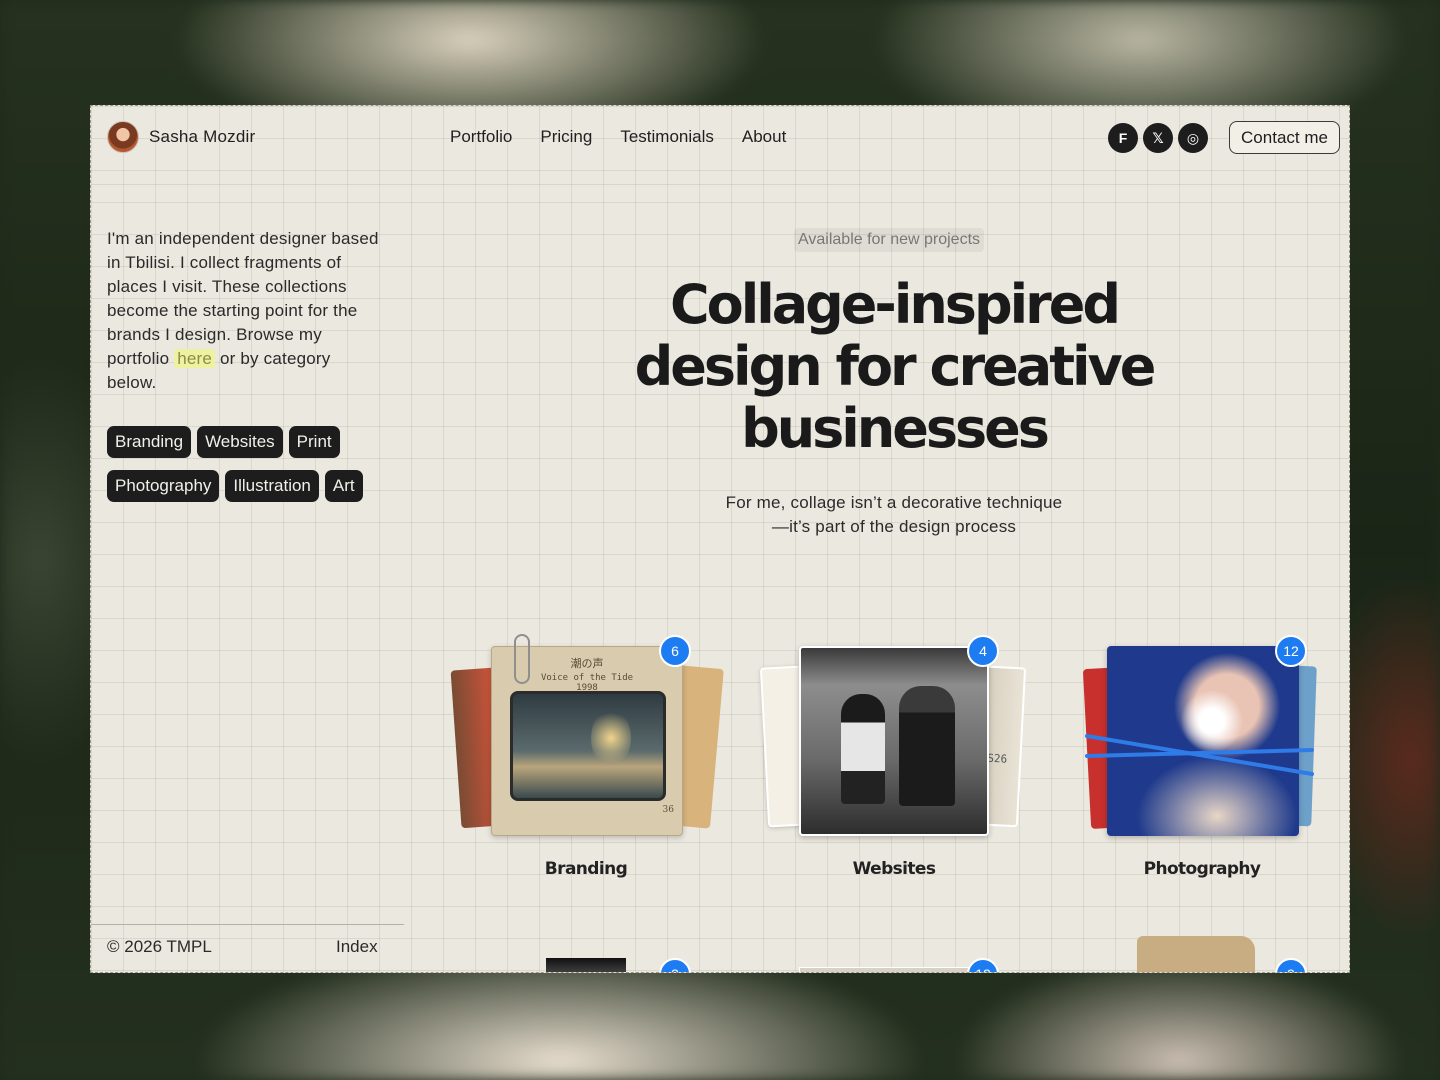 This screenshot has height=1080, width=1440. I want to click on category-card-websites: S26 4 Websites, so click(894, 765).